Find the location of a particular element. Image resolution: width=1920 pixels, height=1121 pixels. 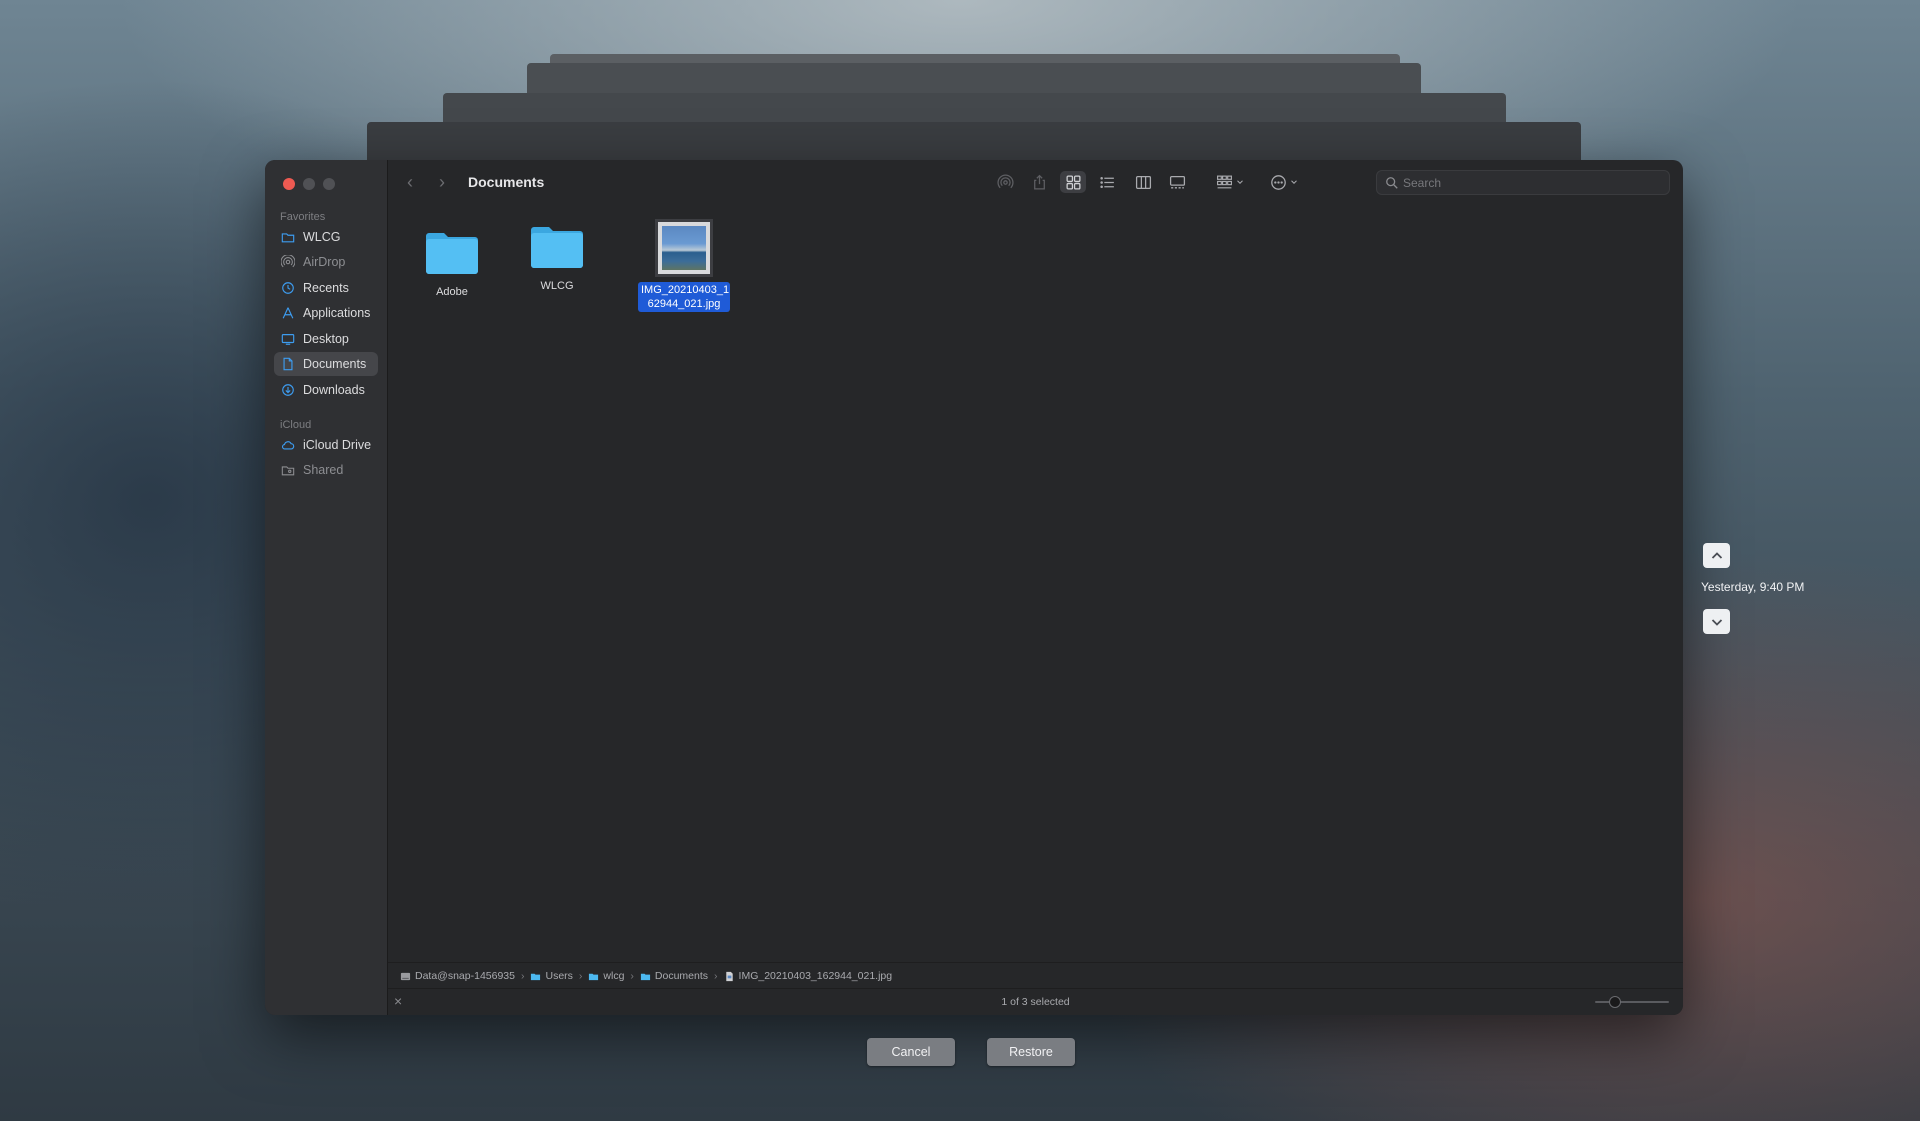

file-icon is located at coordinates (729, 976).